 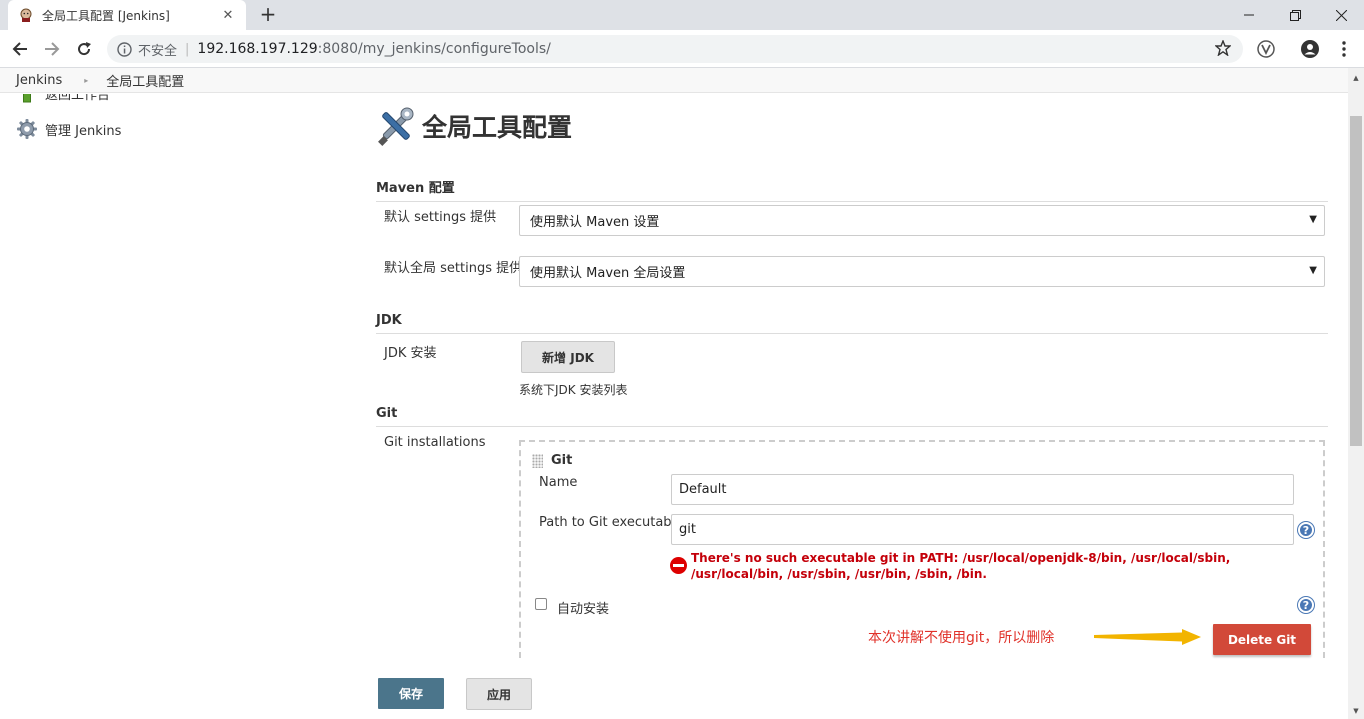 I want to click on restore-icon, so click(x=1295, y=15).